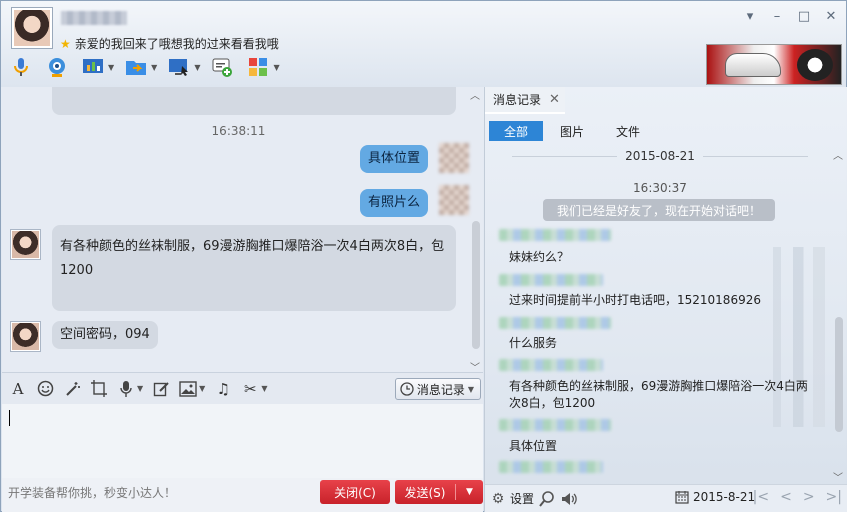 The width and height of the screenshot is (847, 512). Describe the element at coordinates (238, 131) in the screenshot. I see `message-timestamp: 16:38:11` at that location.